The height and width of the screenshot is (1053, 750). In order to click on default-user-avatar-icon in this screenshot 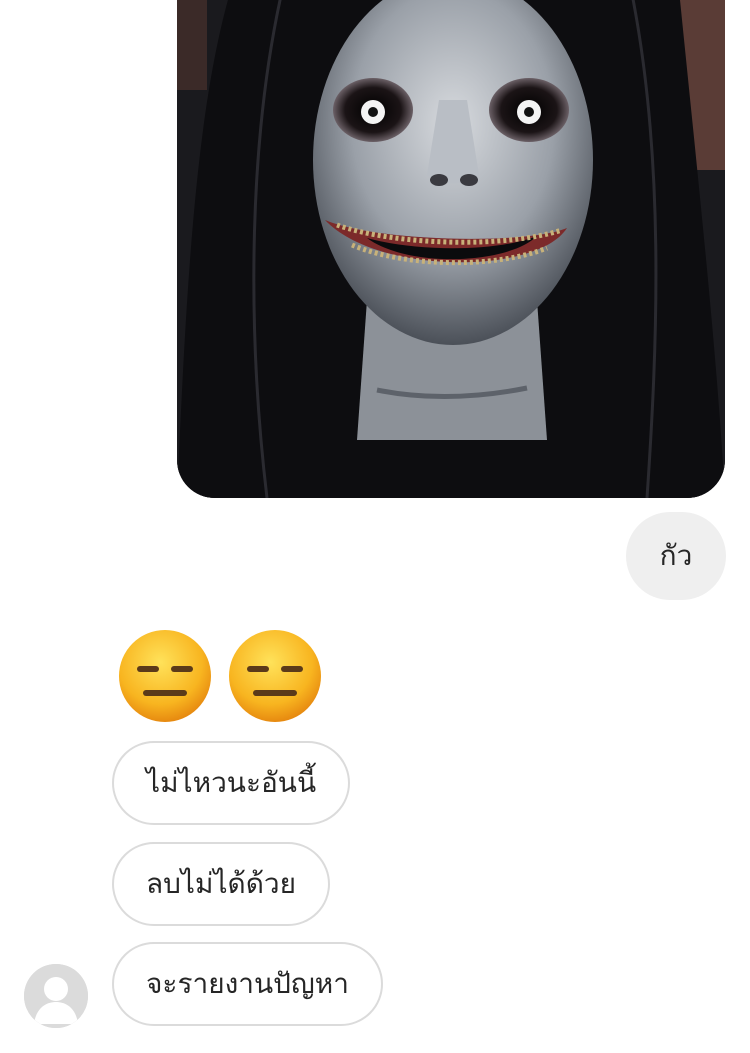, I will do `click(56, 996)`.